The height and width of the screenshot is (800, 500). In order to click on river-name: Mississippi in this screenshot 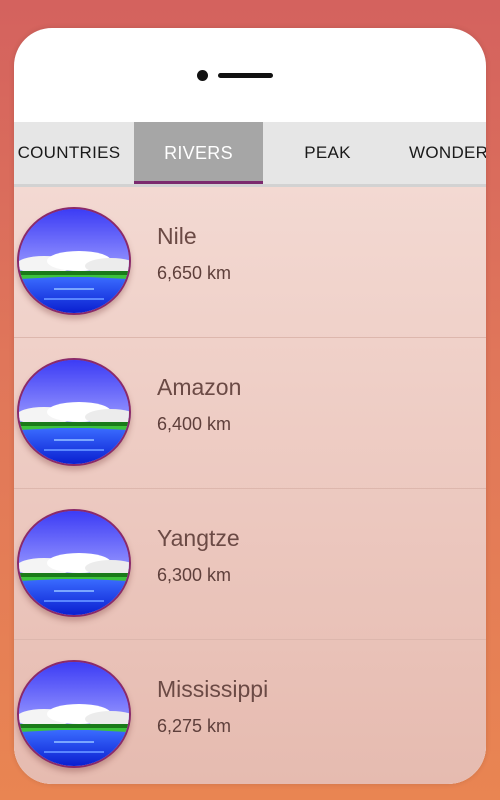, I will do `click(213, 689)`.